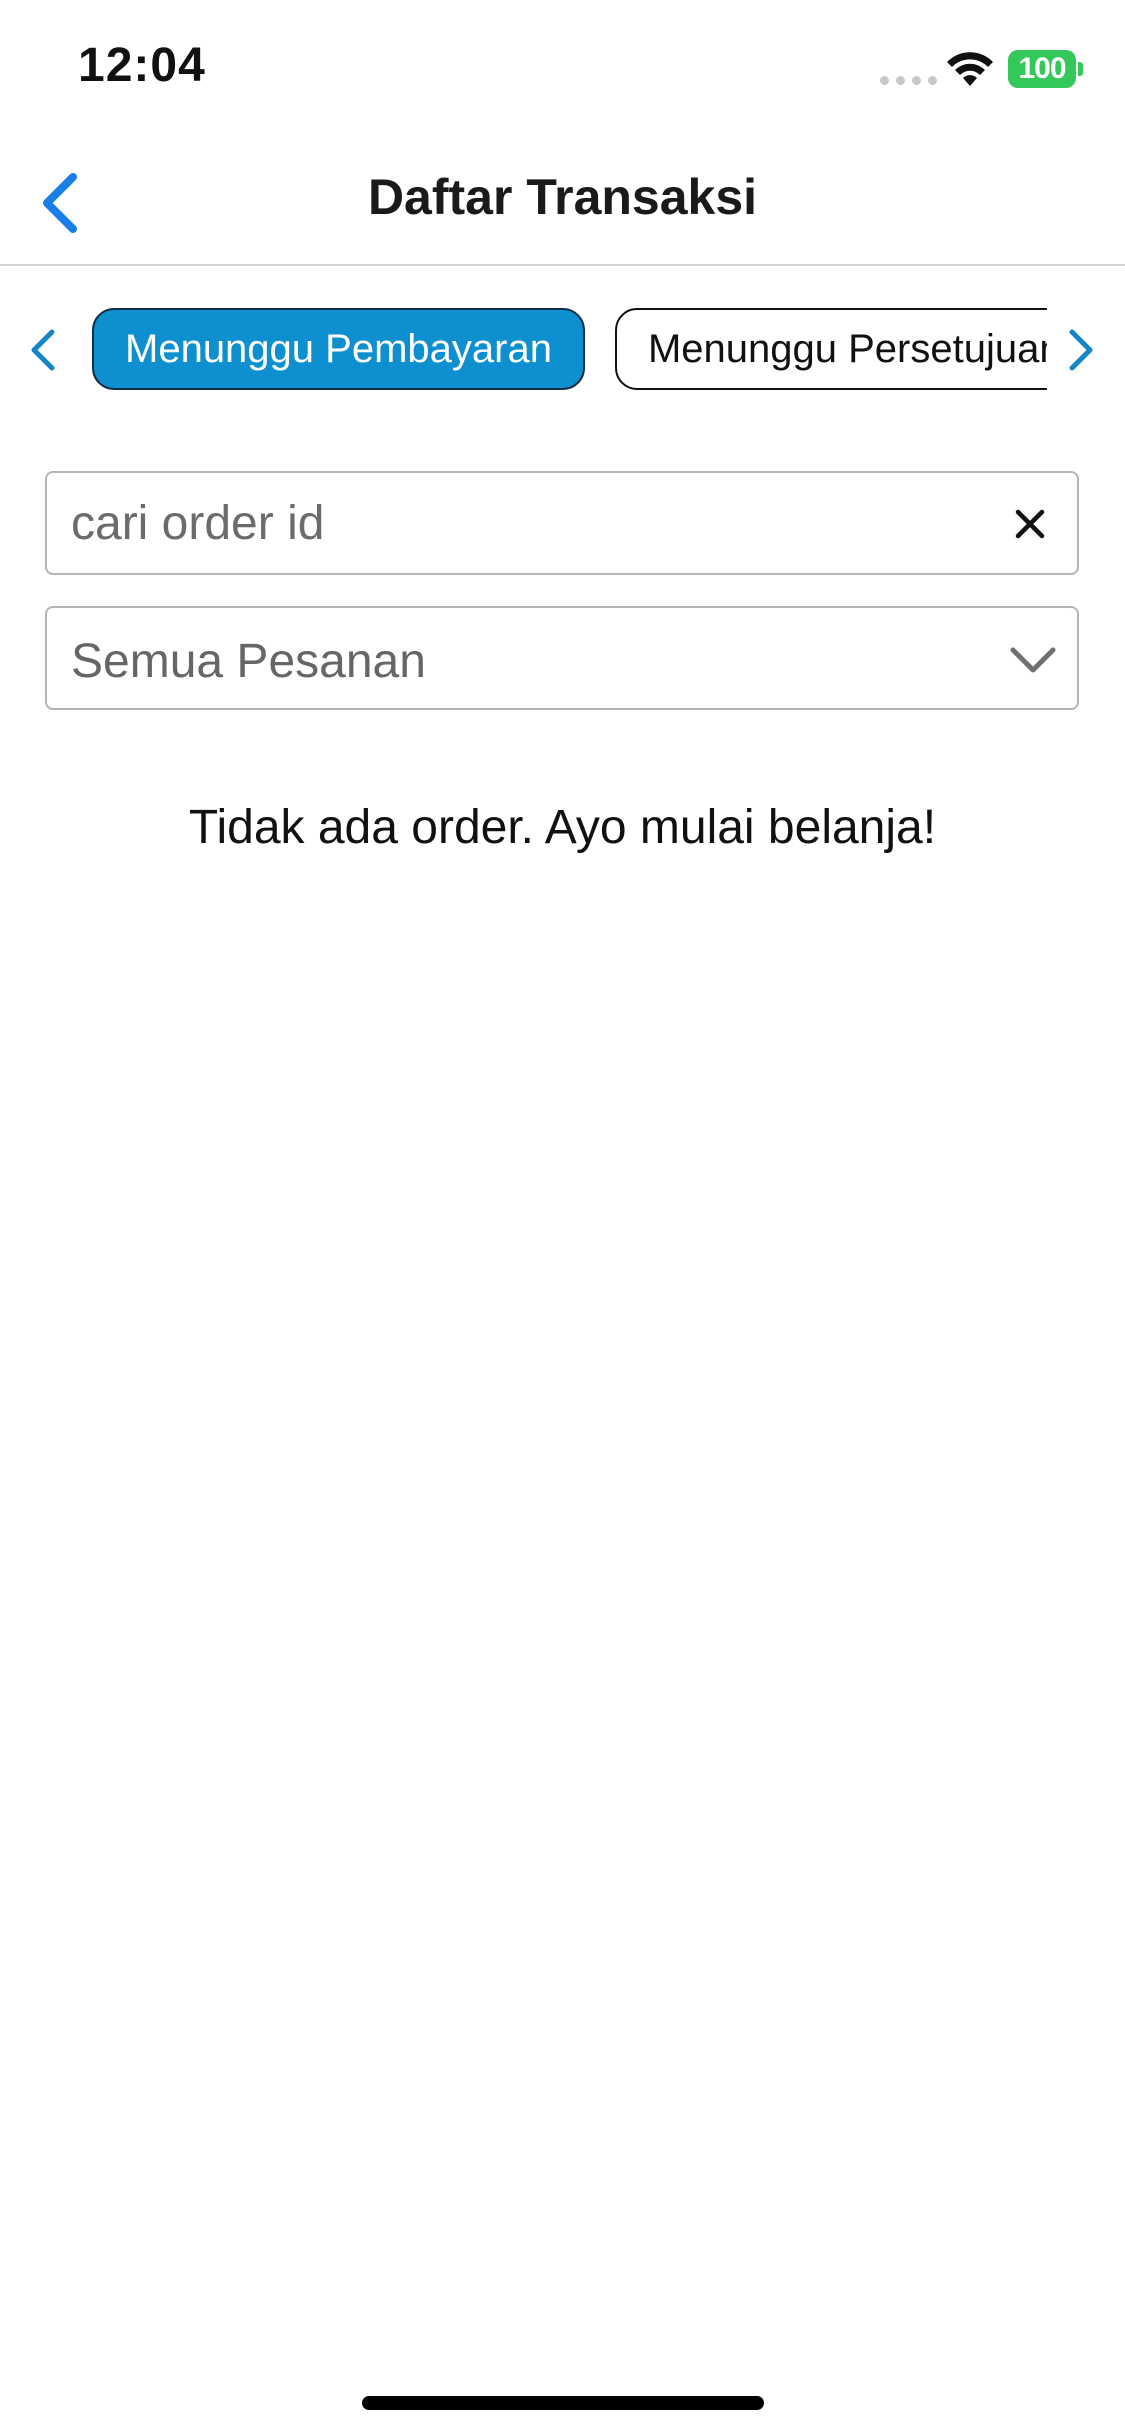  I want to click on filter-selected-value: Semua Pesanan, so click(248, 661).